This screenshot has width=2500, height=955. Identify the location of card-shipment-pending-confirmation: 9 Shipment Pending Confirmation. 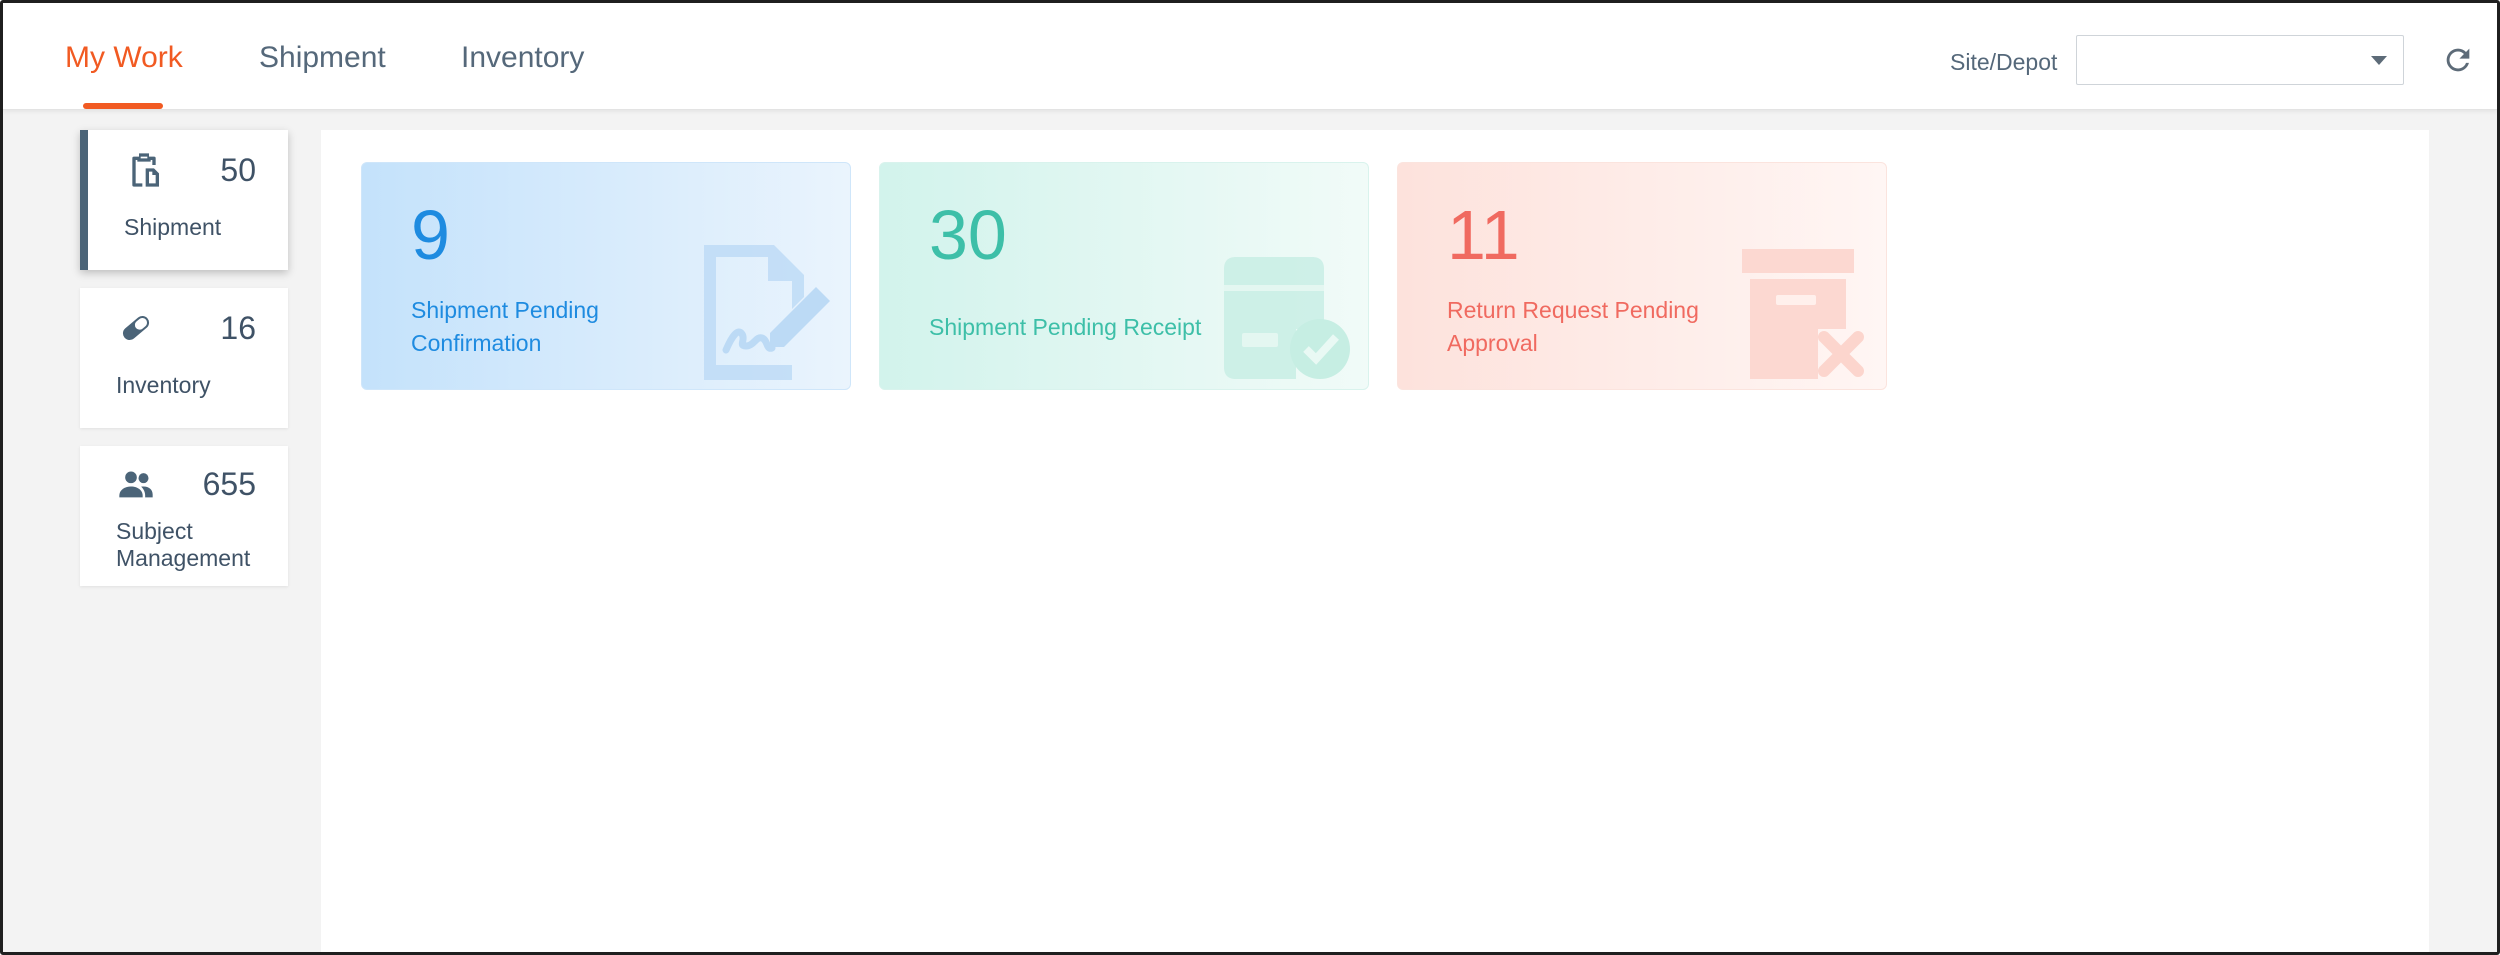
(606, 276).